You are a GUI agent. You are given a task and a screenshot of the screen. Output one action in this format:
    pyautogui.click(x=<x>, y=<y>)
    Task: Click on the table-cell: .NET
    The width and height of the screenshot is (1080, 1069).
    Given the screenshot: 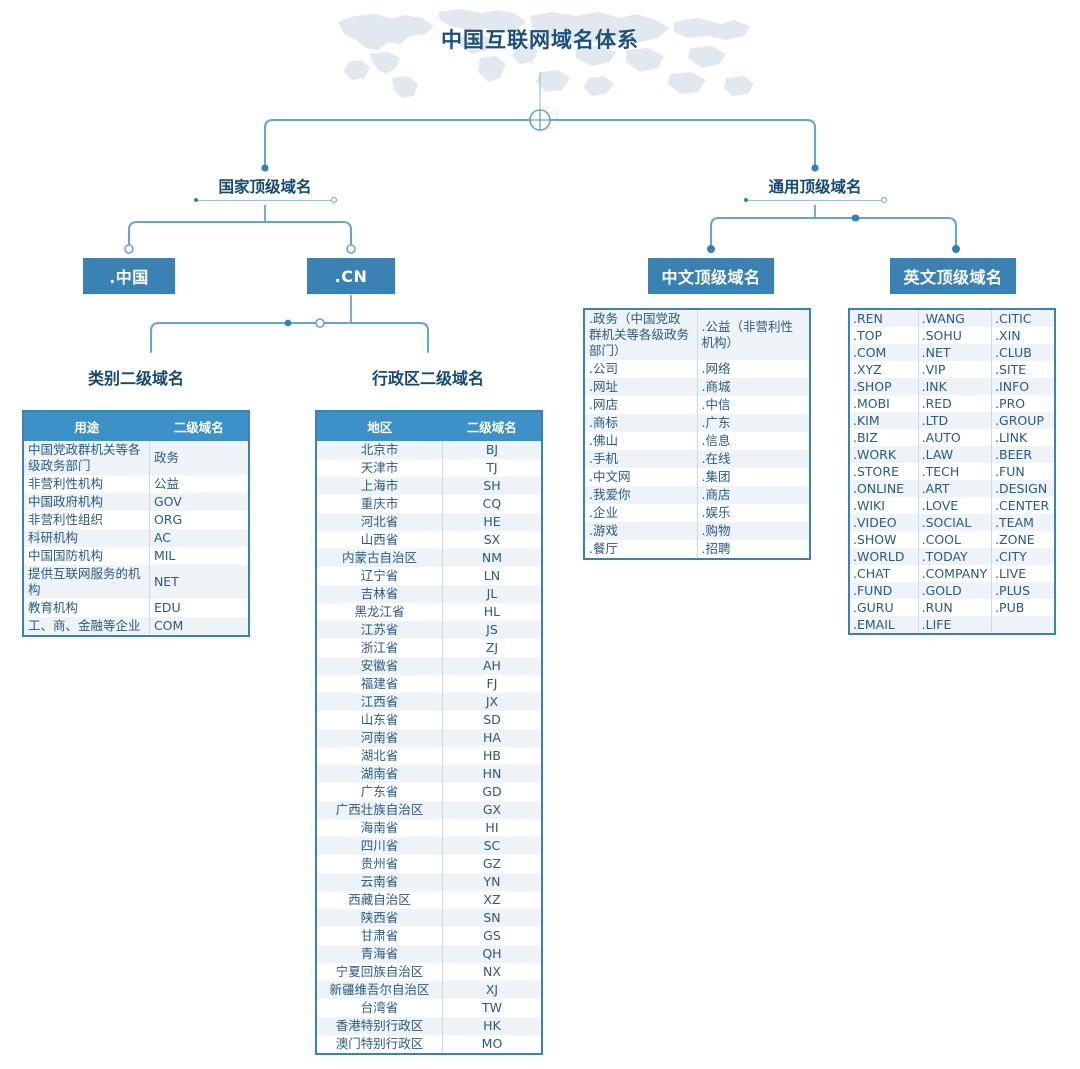 What is the action you would take?
    pyautogui.click(x=955, y=352)
    